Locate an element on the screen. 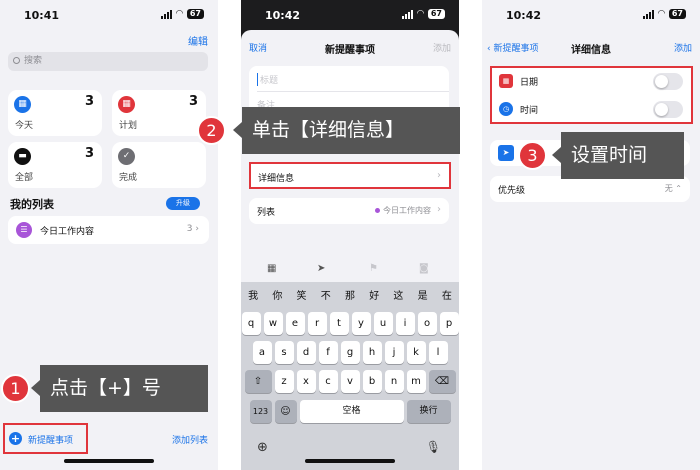 This screenshot has width=700, height=470. candidate-bar: 我你笑不那好这是在 is located at coordinates (350, 294).